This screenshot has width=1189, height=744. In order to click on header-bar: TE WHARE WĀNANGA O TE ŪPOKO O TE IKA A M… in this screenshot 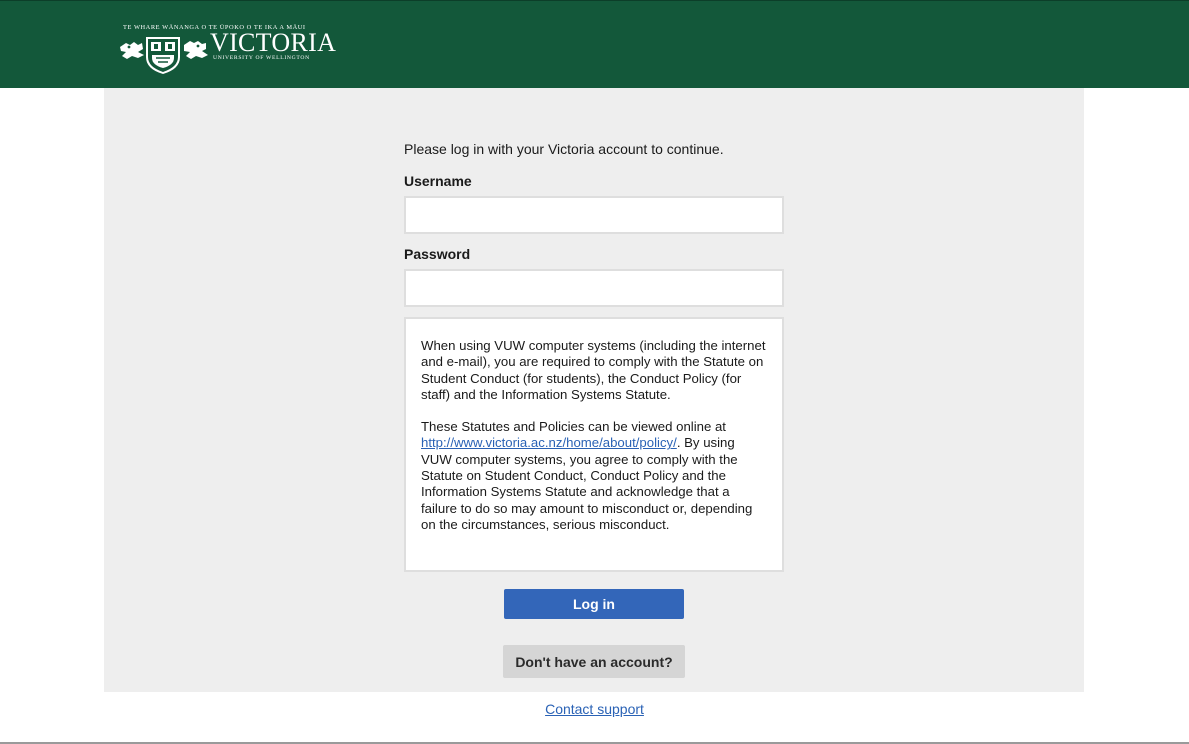, I will do `click(594, 44)`.